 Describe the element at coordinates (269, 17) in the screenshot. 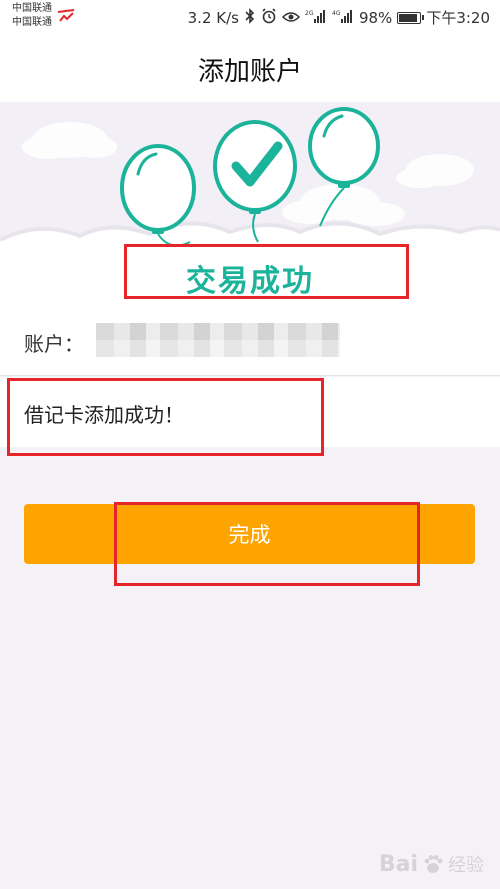

I see `alarm-icon` at that location.